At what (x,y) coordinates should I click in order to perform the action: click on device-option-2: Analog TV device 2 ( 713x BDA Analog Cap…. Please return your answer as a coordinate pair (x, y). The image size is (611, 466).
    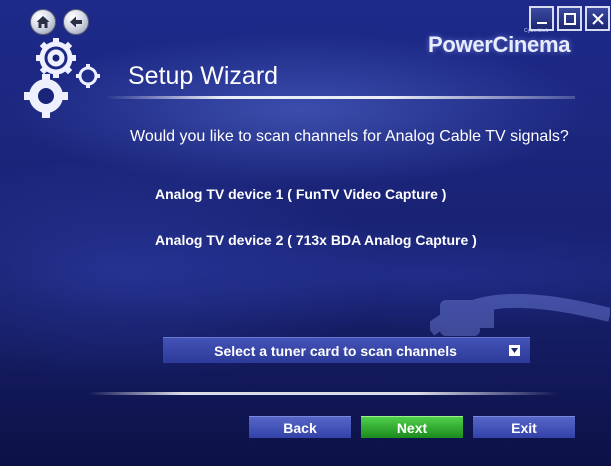
    Looking at the image, I should click on (316, 240).